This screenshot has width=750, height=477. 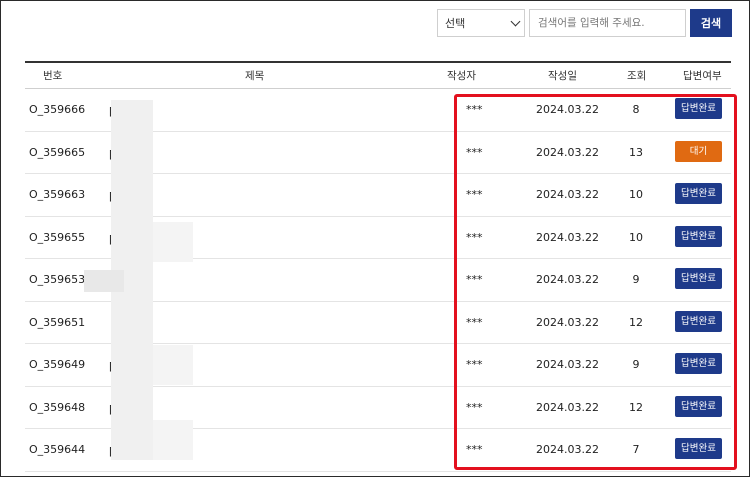 I want to click on status-badge: 대기, so click(x=698, y=151).